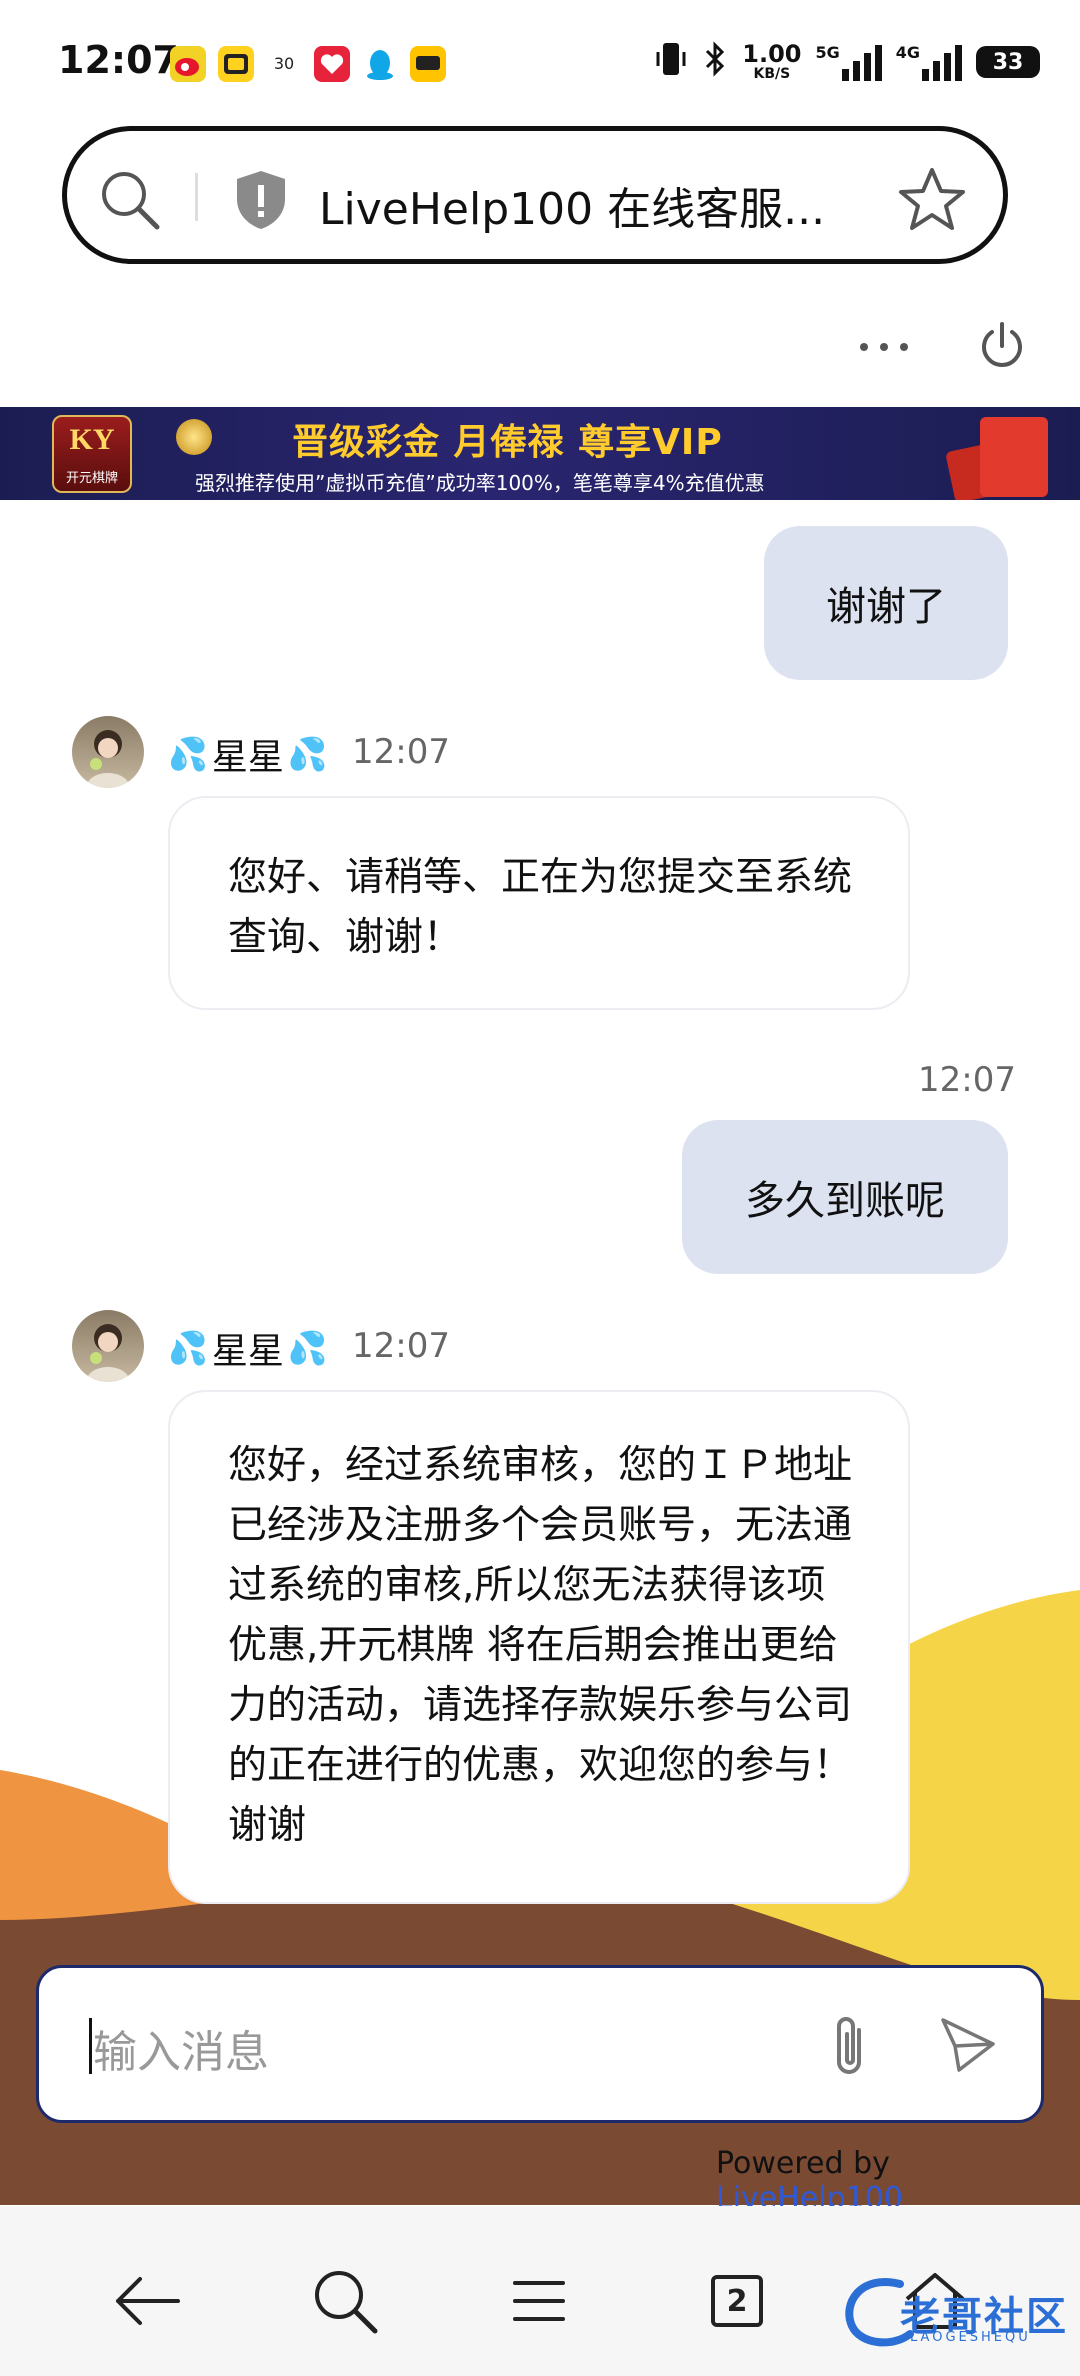  What do you see at coordinates (803, 2163) in the screenshot?
I see `powered-by-label: Powered by` at bounding box center [803, 2163].